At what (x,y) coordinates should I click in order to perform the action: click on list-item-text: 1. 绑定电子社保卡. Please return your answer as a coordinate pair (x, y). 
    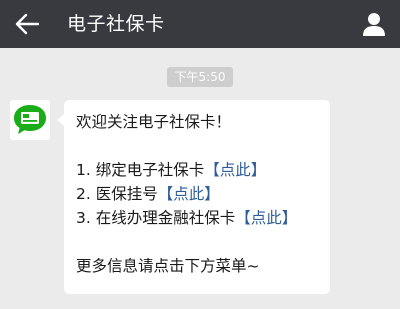
    Looking at the image, I should click on (140, 170).